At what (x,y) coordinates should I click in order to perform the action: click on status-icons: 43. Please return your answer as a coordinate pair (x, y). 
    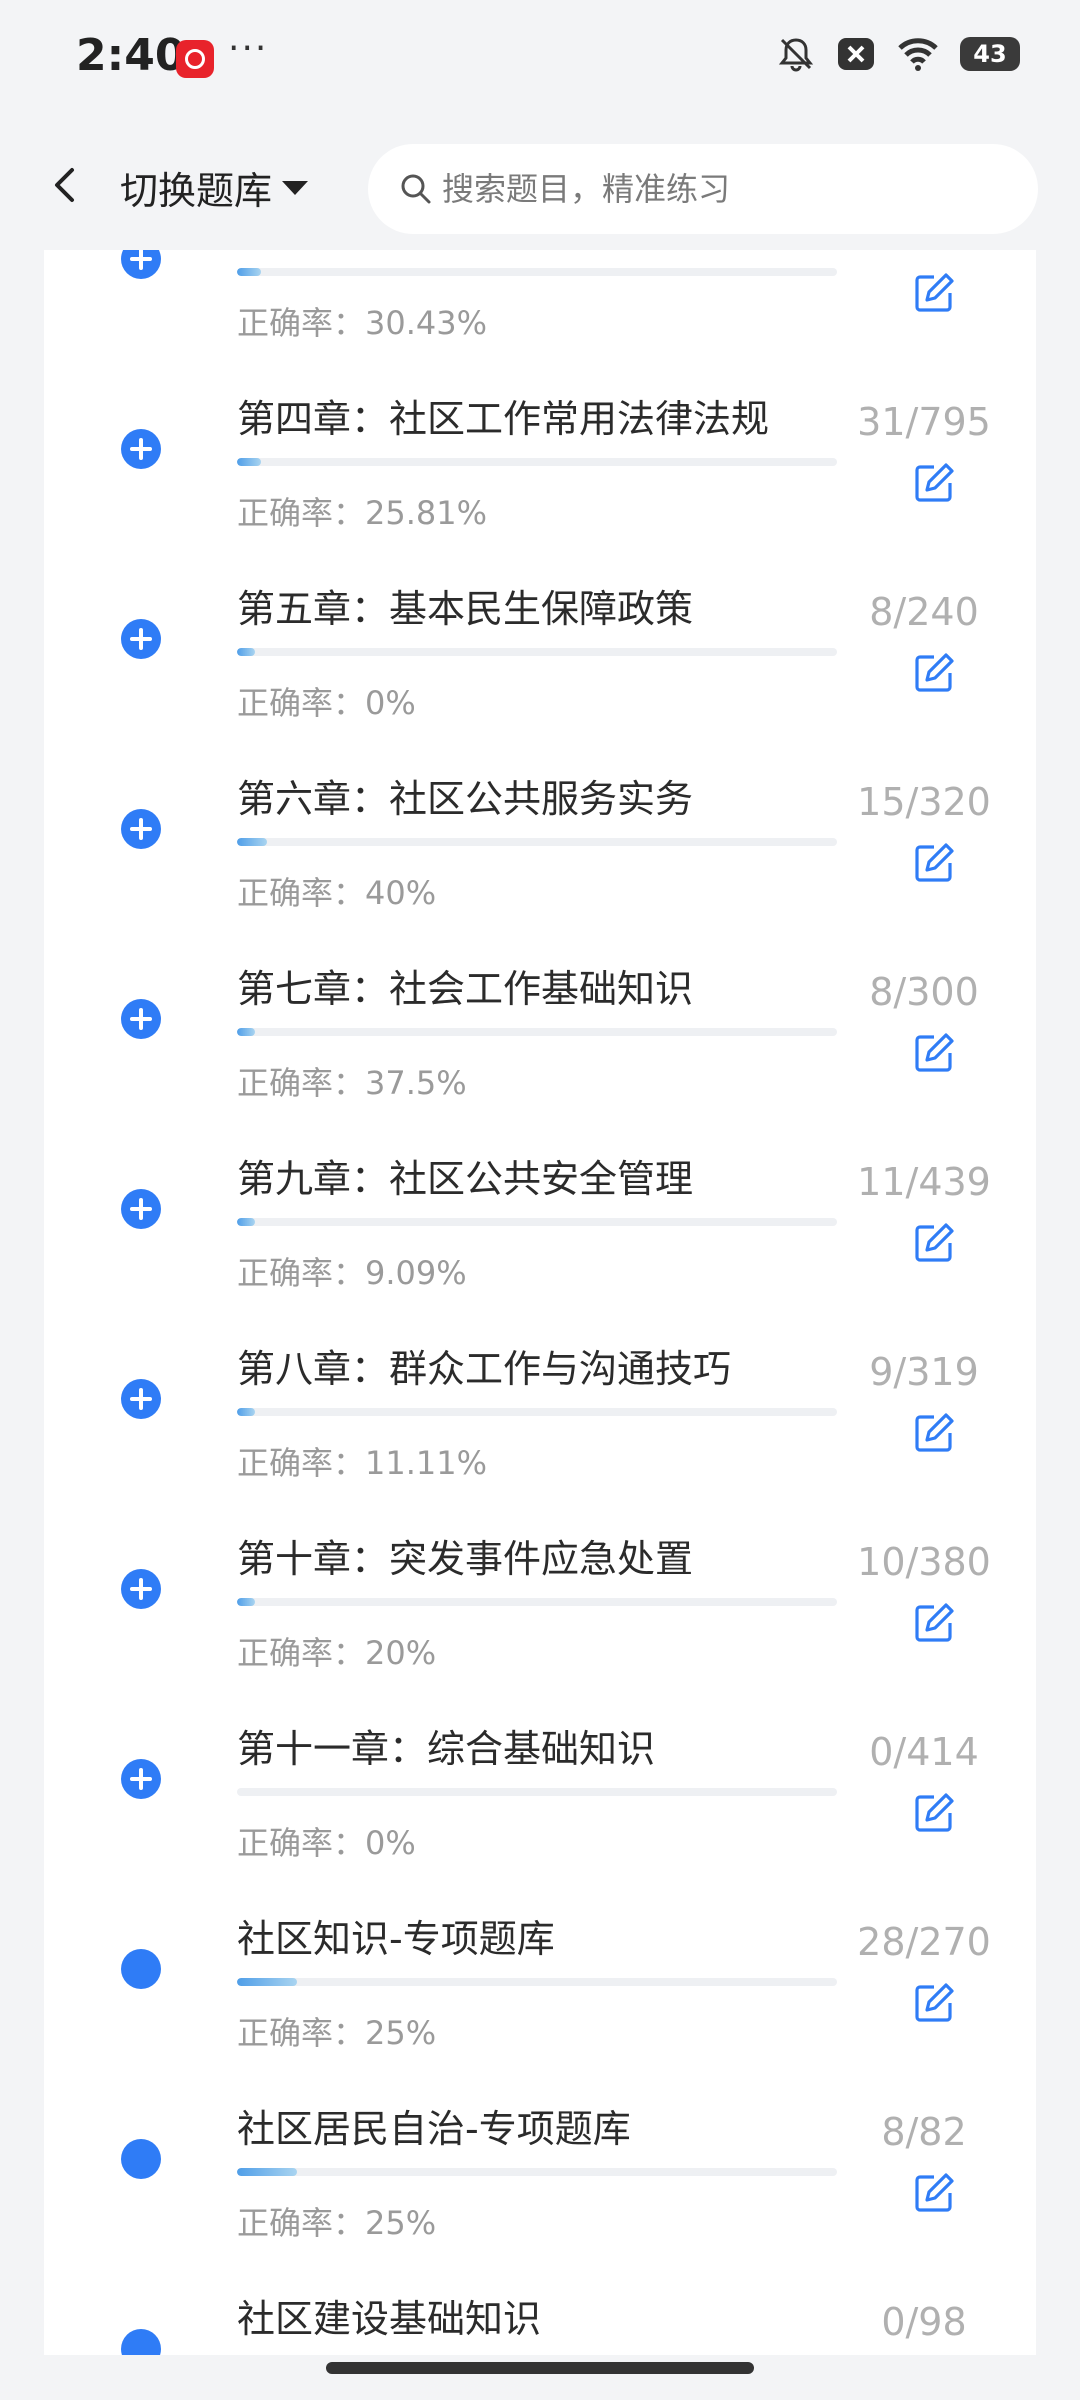
    Looking at the image, I should click on (898, 54).